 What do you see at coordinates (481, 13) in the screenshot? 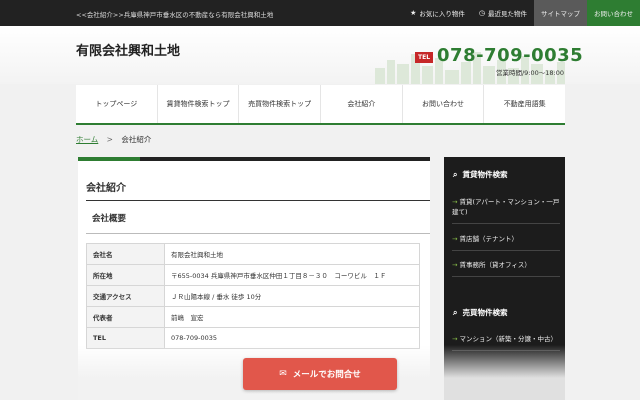
I see `clock-icon: ◷` at bounding box center [481, 13].